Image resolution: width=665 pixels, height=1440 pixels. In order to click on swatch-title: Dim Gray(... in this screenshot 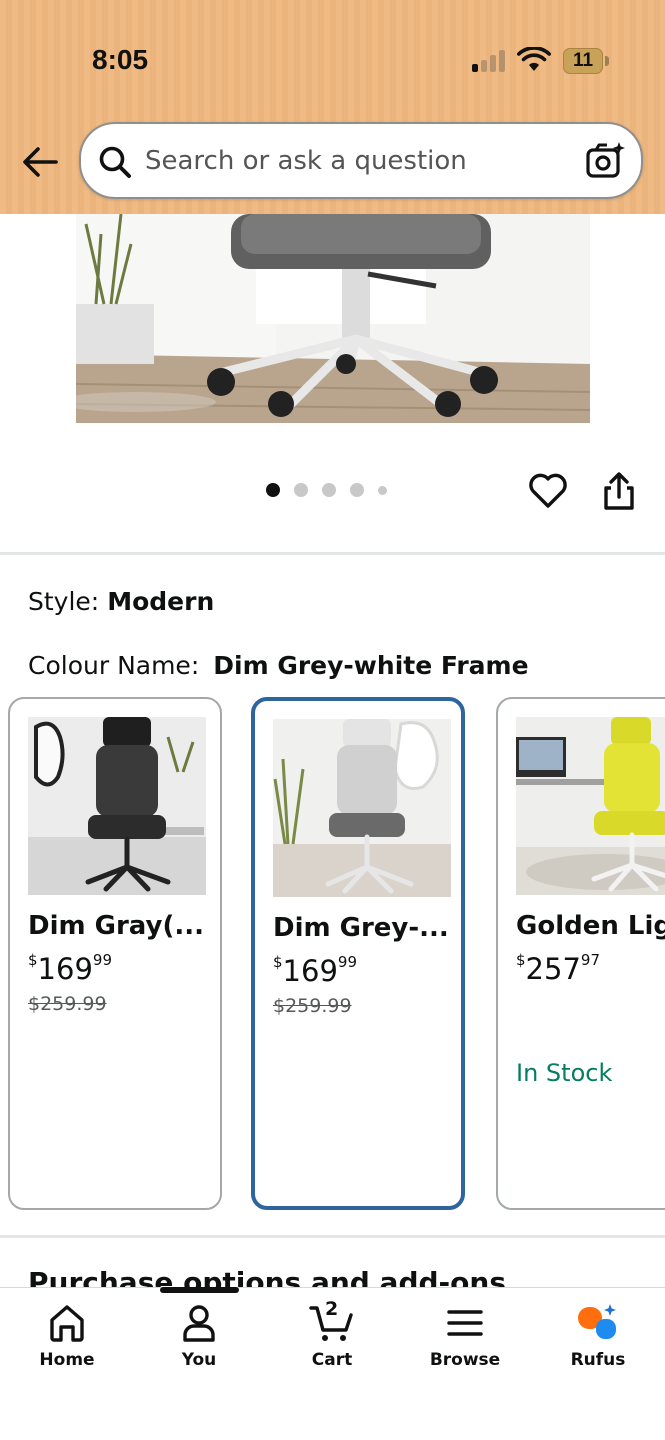, I will do `click(116, 926)`.